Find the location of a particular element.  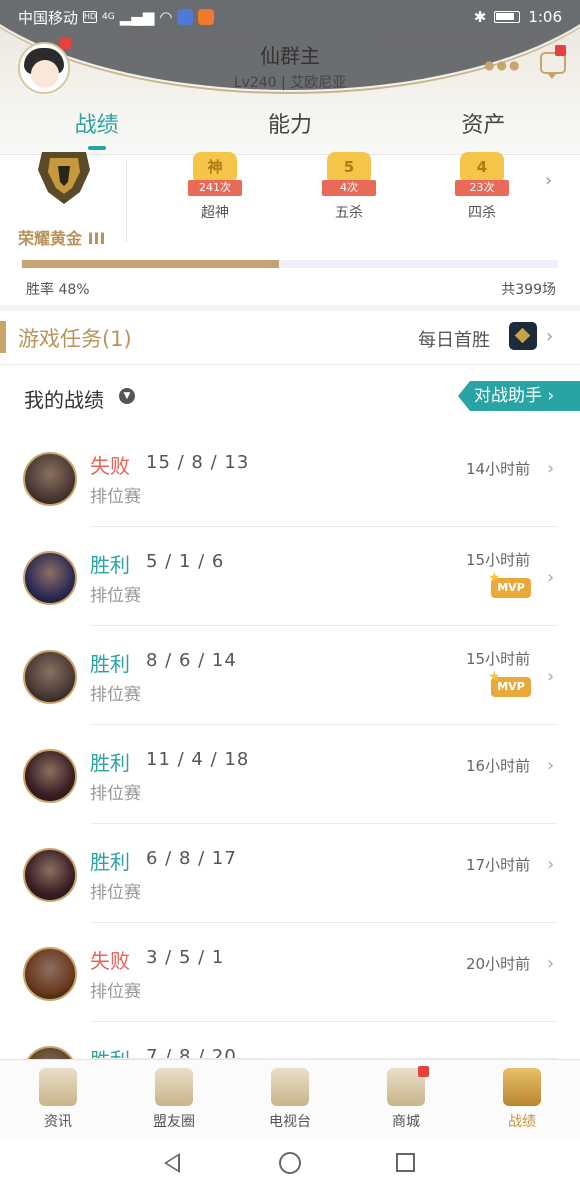

battle-assistant-button: 对战助手 › is located at coordinates (519, 396).